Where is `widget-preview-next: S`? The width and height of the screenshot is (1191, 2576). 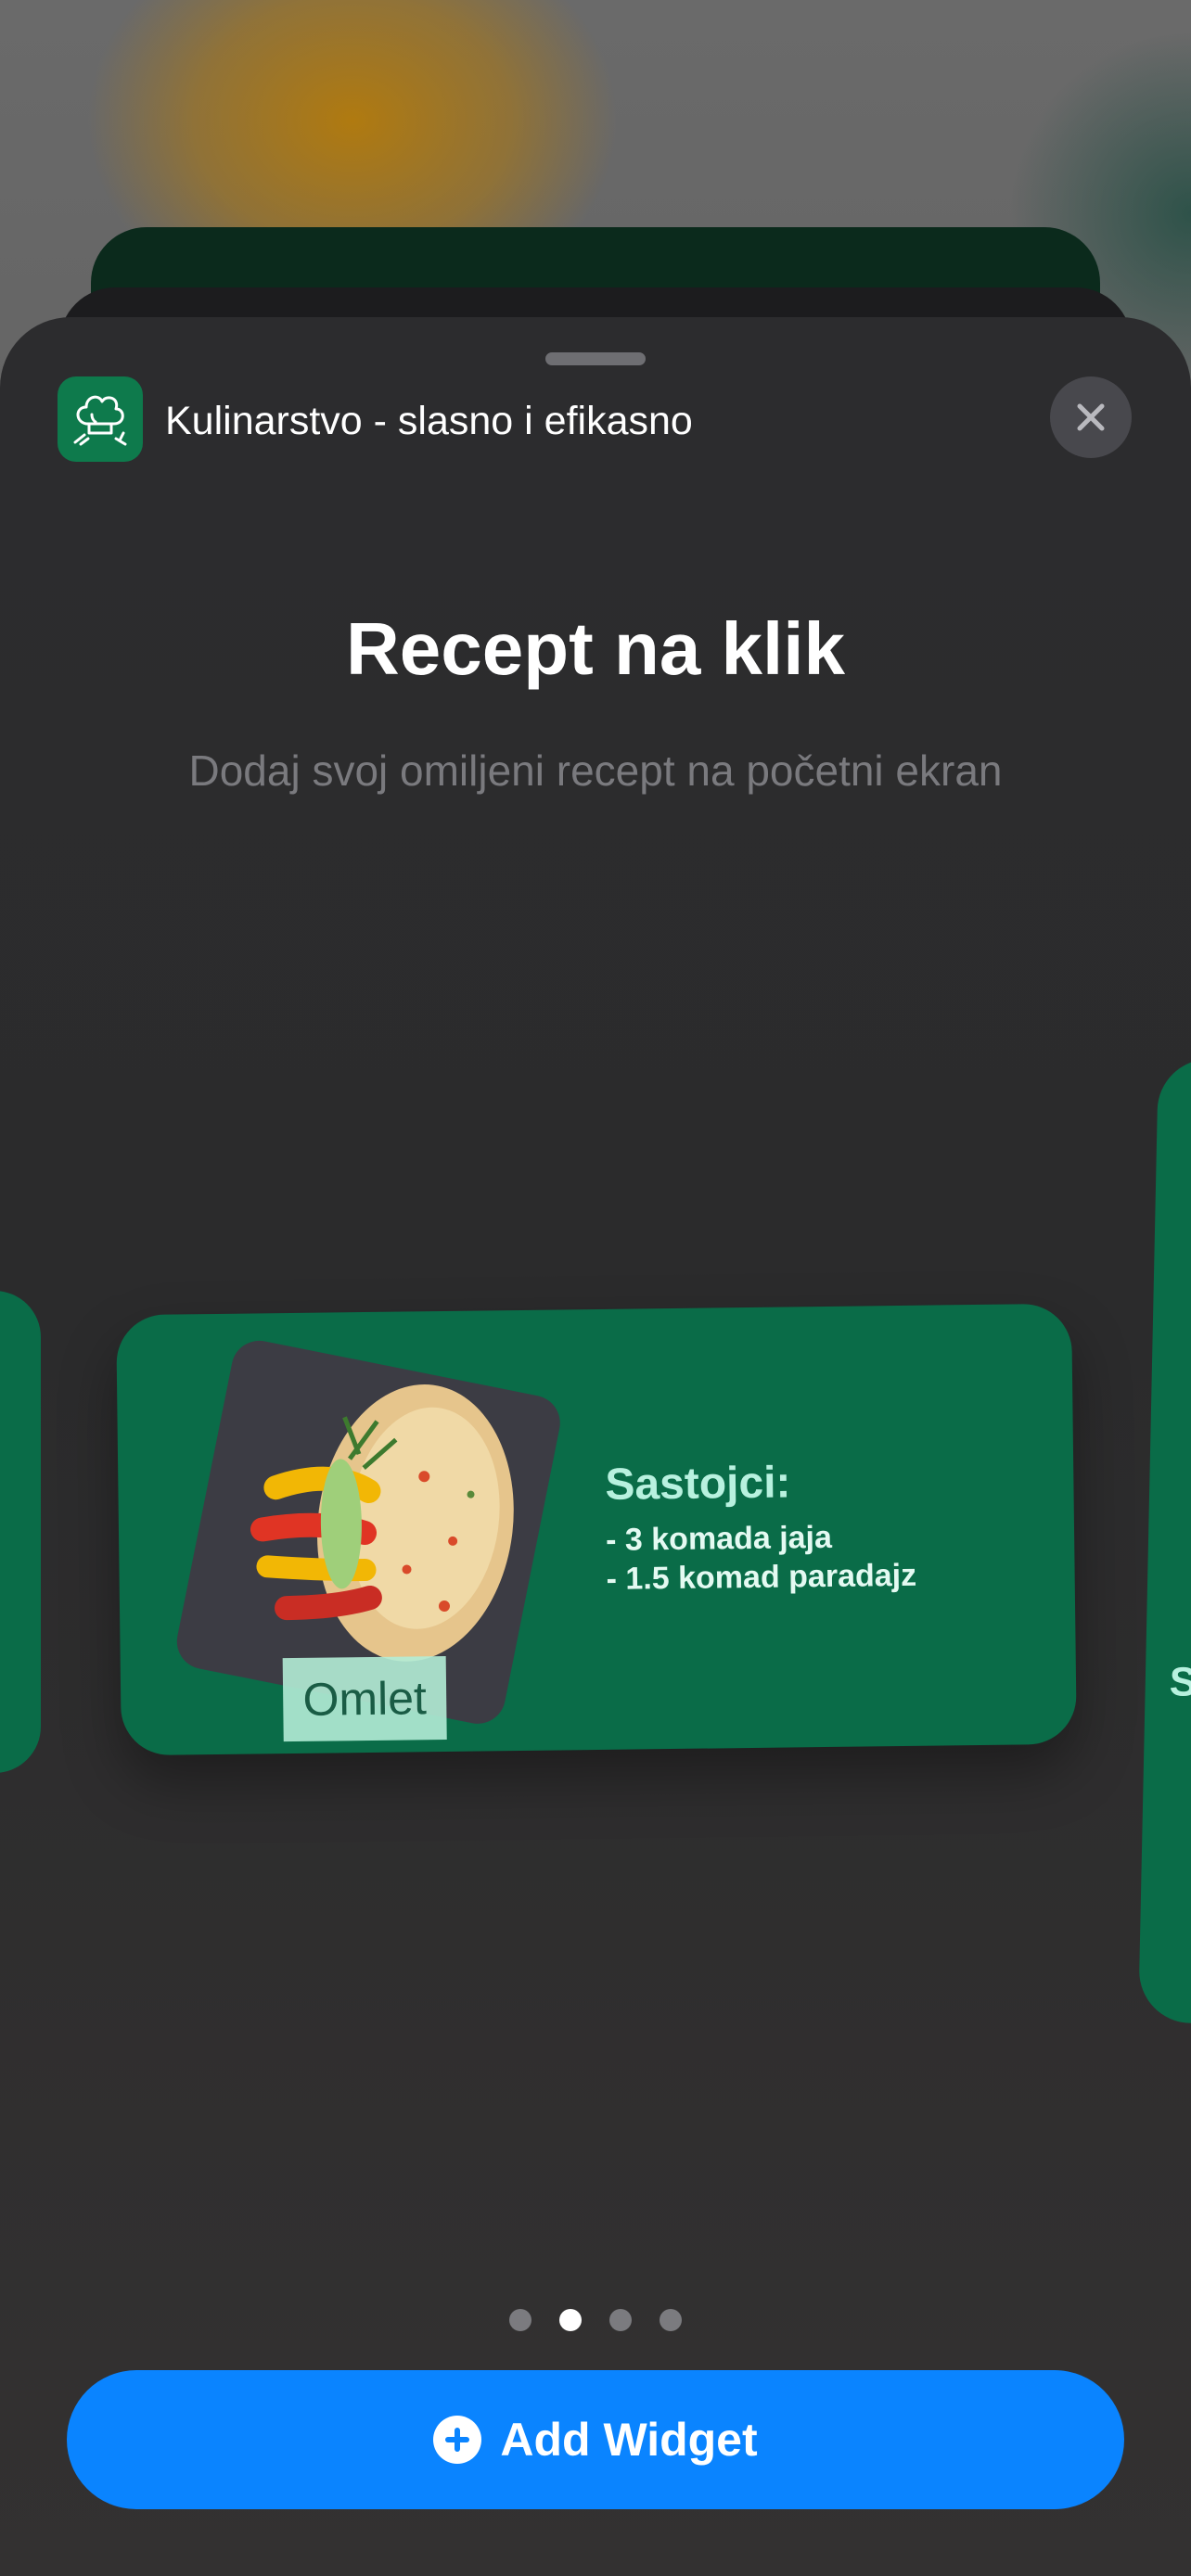 widget-preview-next: S is located at coordinates (1164, 1541).